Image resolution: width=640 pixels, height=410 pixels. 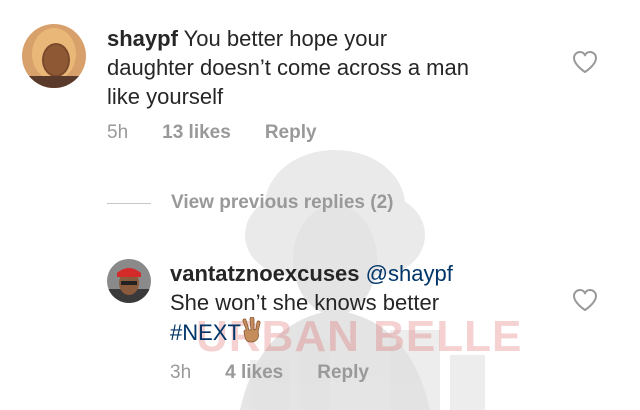 I want to click on timestamp: 5h, so click(x=118, y=132).